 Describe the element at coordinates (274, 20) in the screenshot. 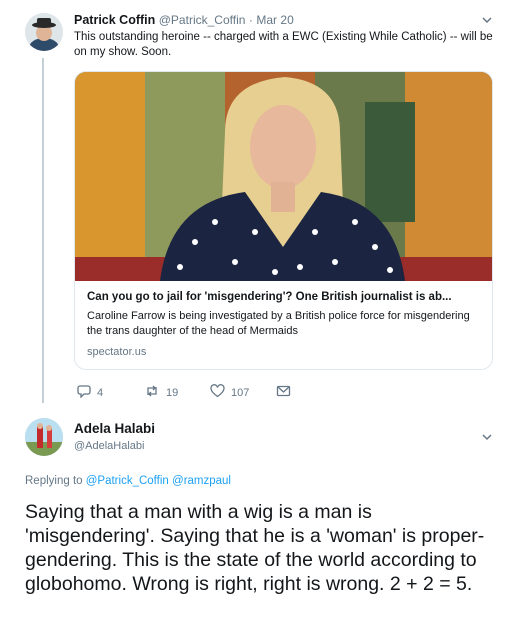

I see `timestamp: Mar 20` at that location.